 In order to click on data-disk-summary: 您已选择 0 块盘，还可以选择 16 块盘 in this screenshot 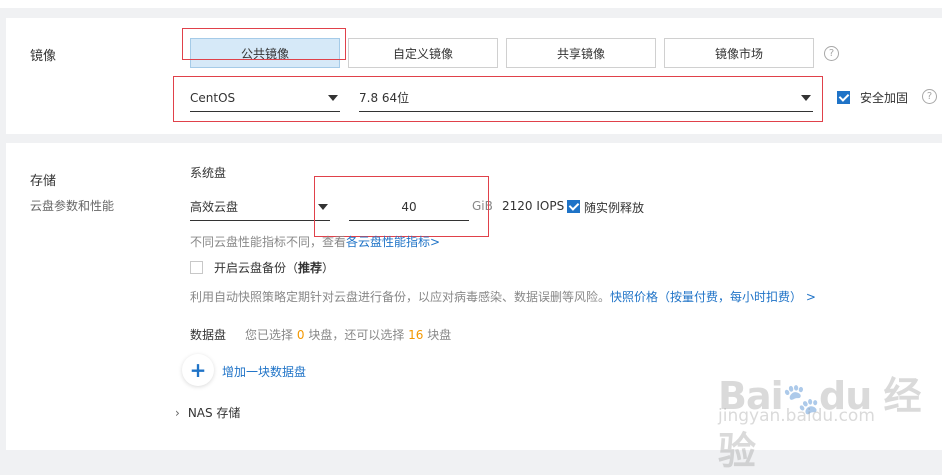, I will do `click(348, 334)`.